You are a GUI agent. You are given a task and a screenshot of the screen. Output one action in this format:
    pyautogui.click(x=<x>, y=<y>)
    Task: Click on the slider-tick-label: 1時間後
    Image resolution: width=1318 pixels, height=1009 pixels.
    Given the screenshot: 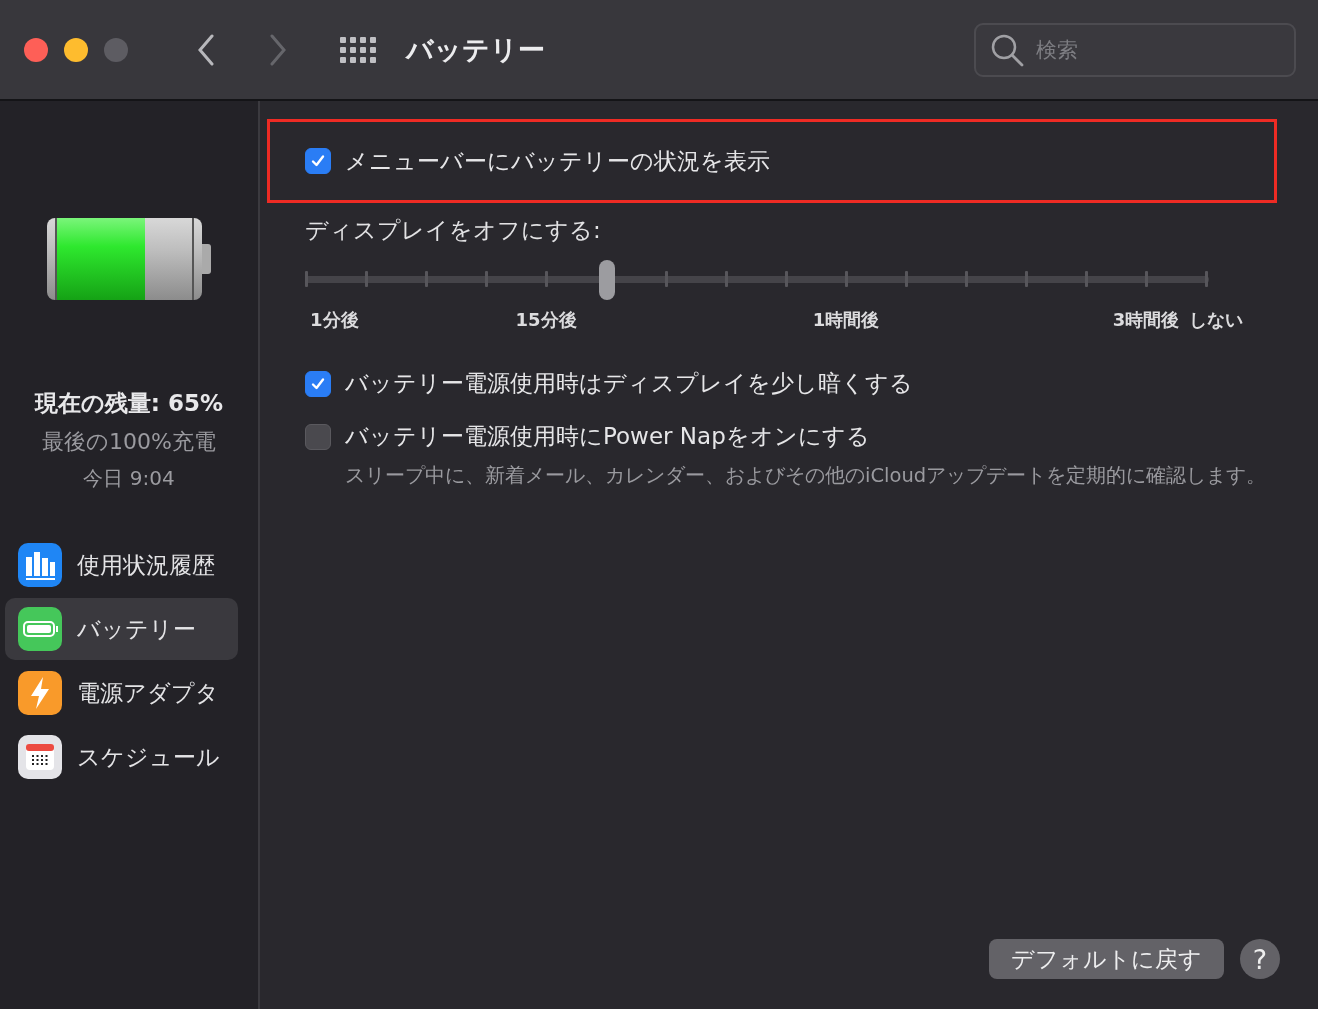 What is the action you would take?
    pyautogui.click(x=846, y=320)
    